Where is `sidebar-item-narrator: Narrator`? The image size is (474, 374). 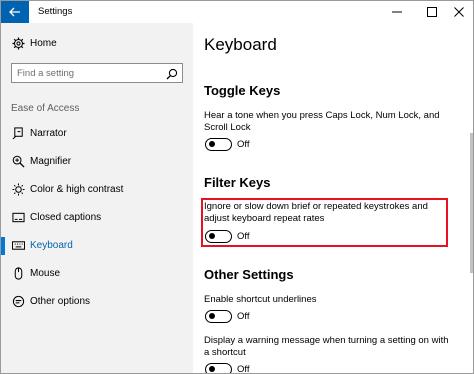 sidebar-item-narrator: Narrator is located at coordinates (97, 134).